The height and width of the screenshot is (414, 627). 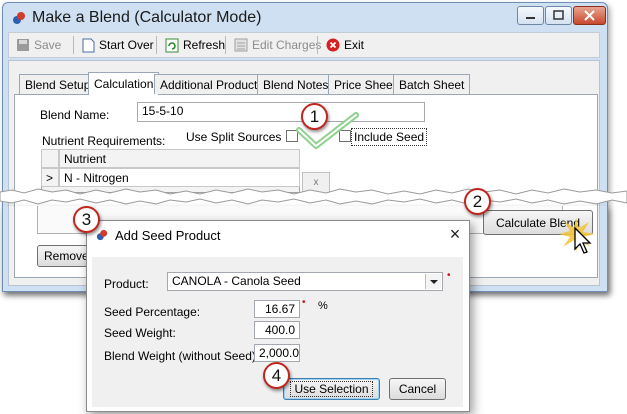 I want to click on seed-percentage-input: 16.67, so click(x=277, y=309).